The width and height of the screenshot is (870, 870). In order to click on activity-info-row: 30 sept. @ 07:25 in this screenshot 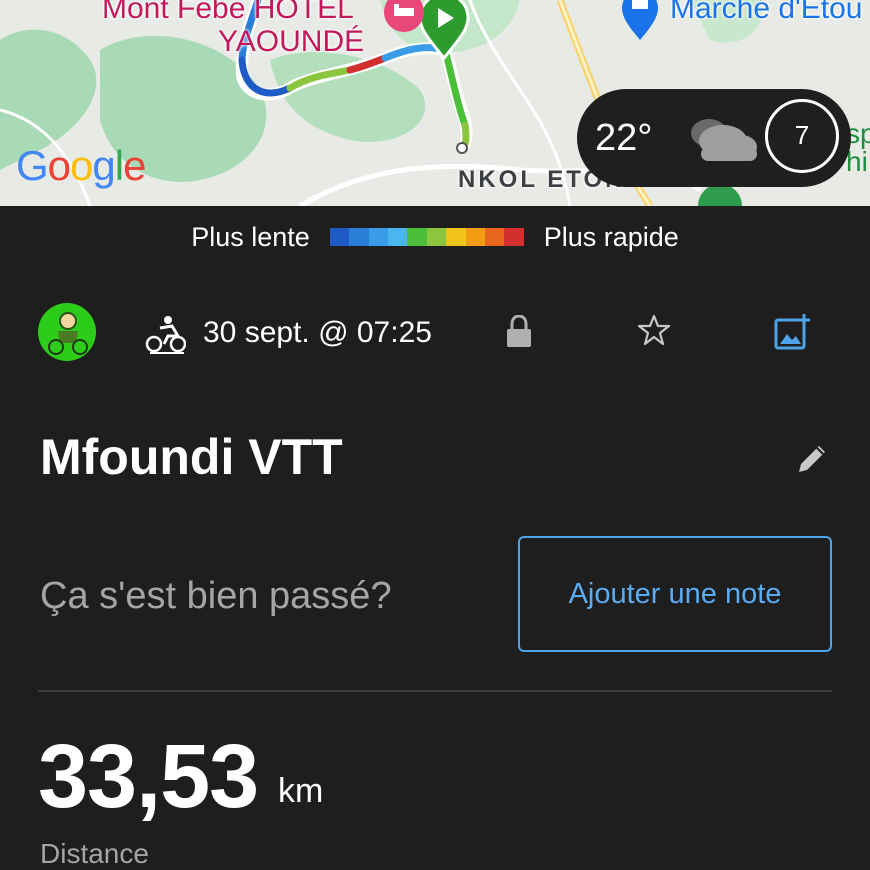, I will do `click(435, 333)`.